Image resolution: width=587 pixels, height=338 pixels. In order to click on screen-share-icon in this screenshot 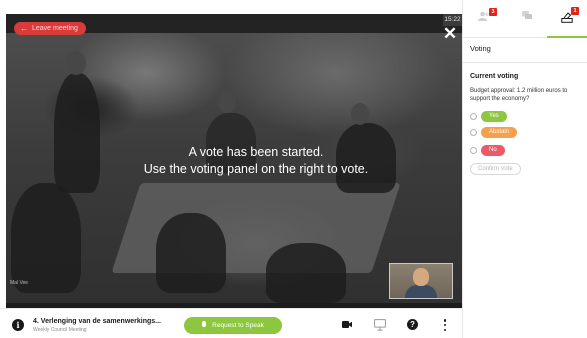, I will do `click(380, 325)`.